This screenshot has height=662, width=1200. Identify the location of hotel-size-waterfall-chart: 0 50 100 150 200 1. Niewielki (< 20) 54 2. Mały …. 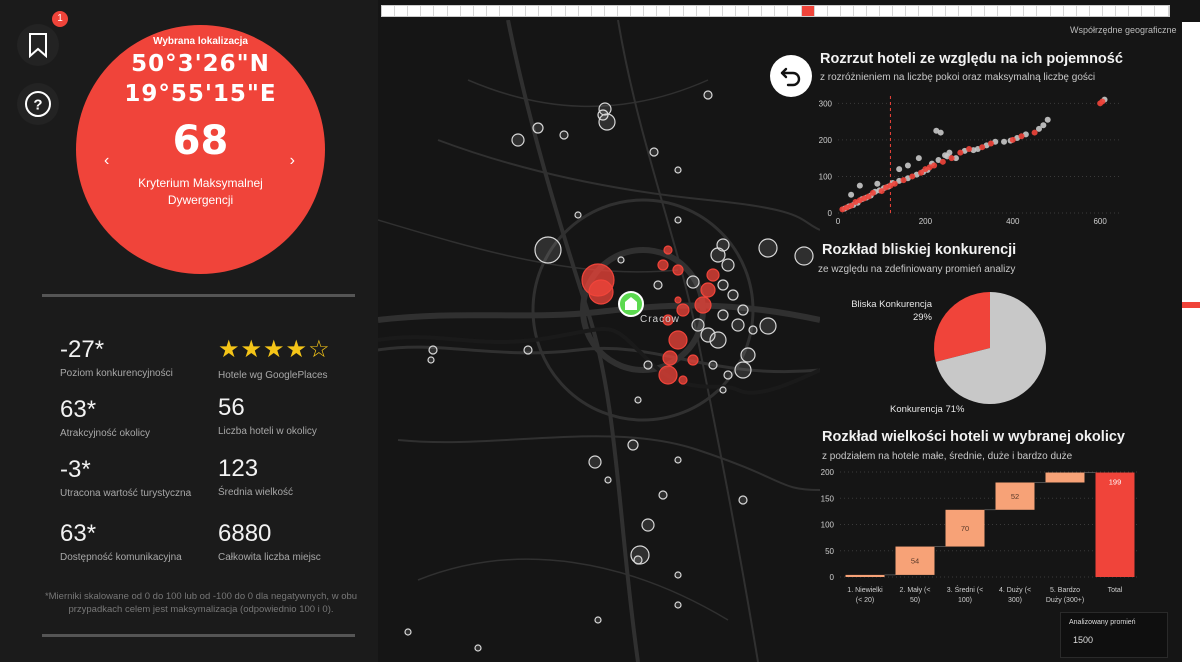
(979, 534).